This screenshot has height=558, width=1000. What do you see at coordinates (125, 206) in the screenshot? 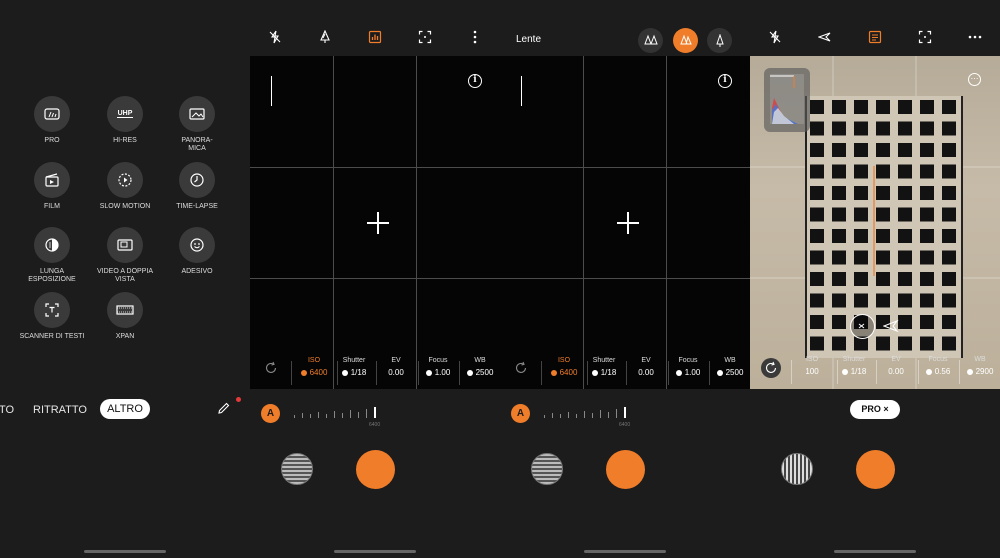
I see `mode-label: SLOW MOTION` at bounding box center [125, 206].